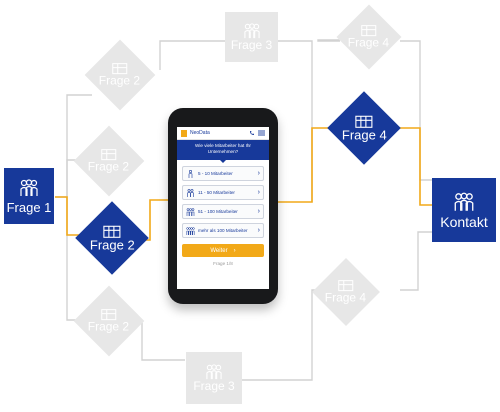  I want to click on answer-option-label: mehr als 100 Mitarbeiter, so click(223, 230).